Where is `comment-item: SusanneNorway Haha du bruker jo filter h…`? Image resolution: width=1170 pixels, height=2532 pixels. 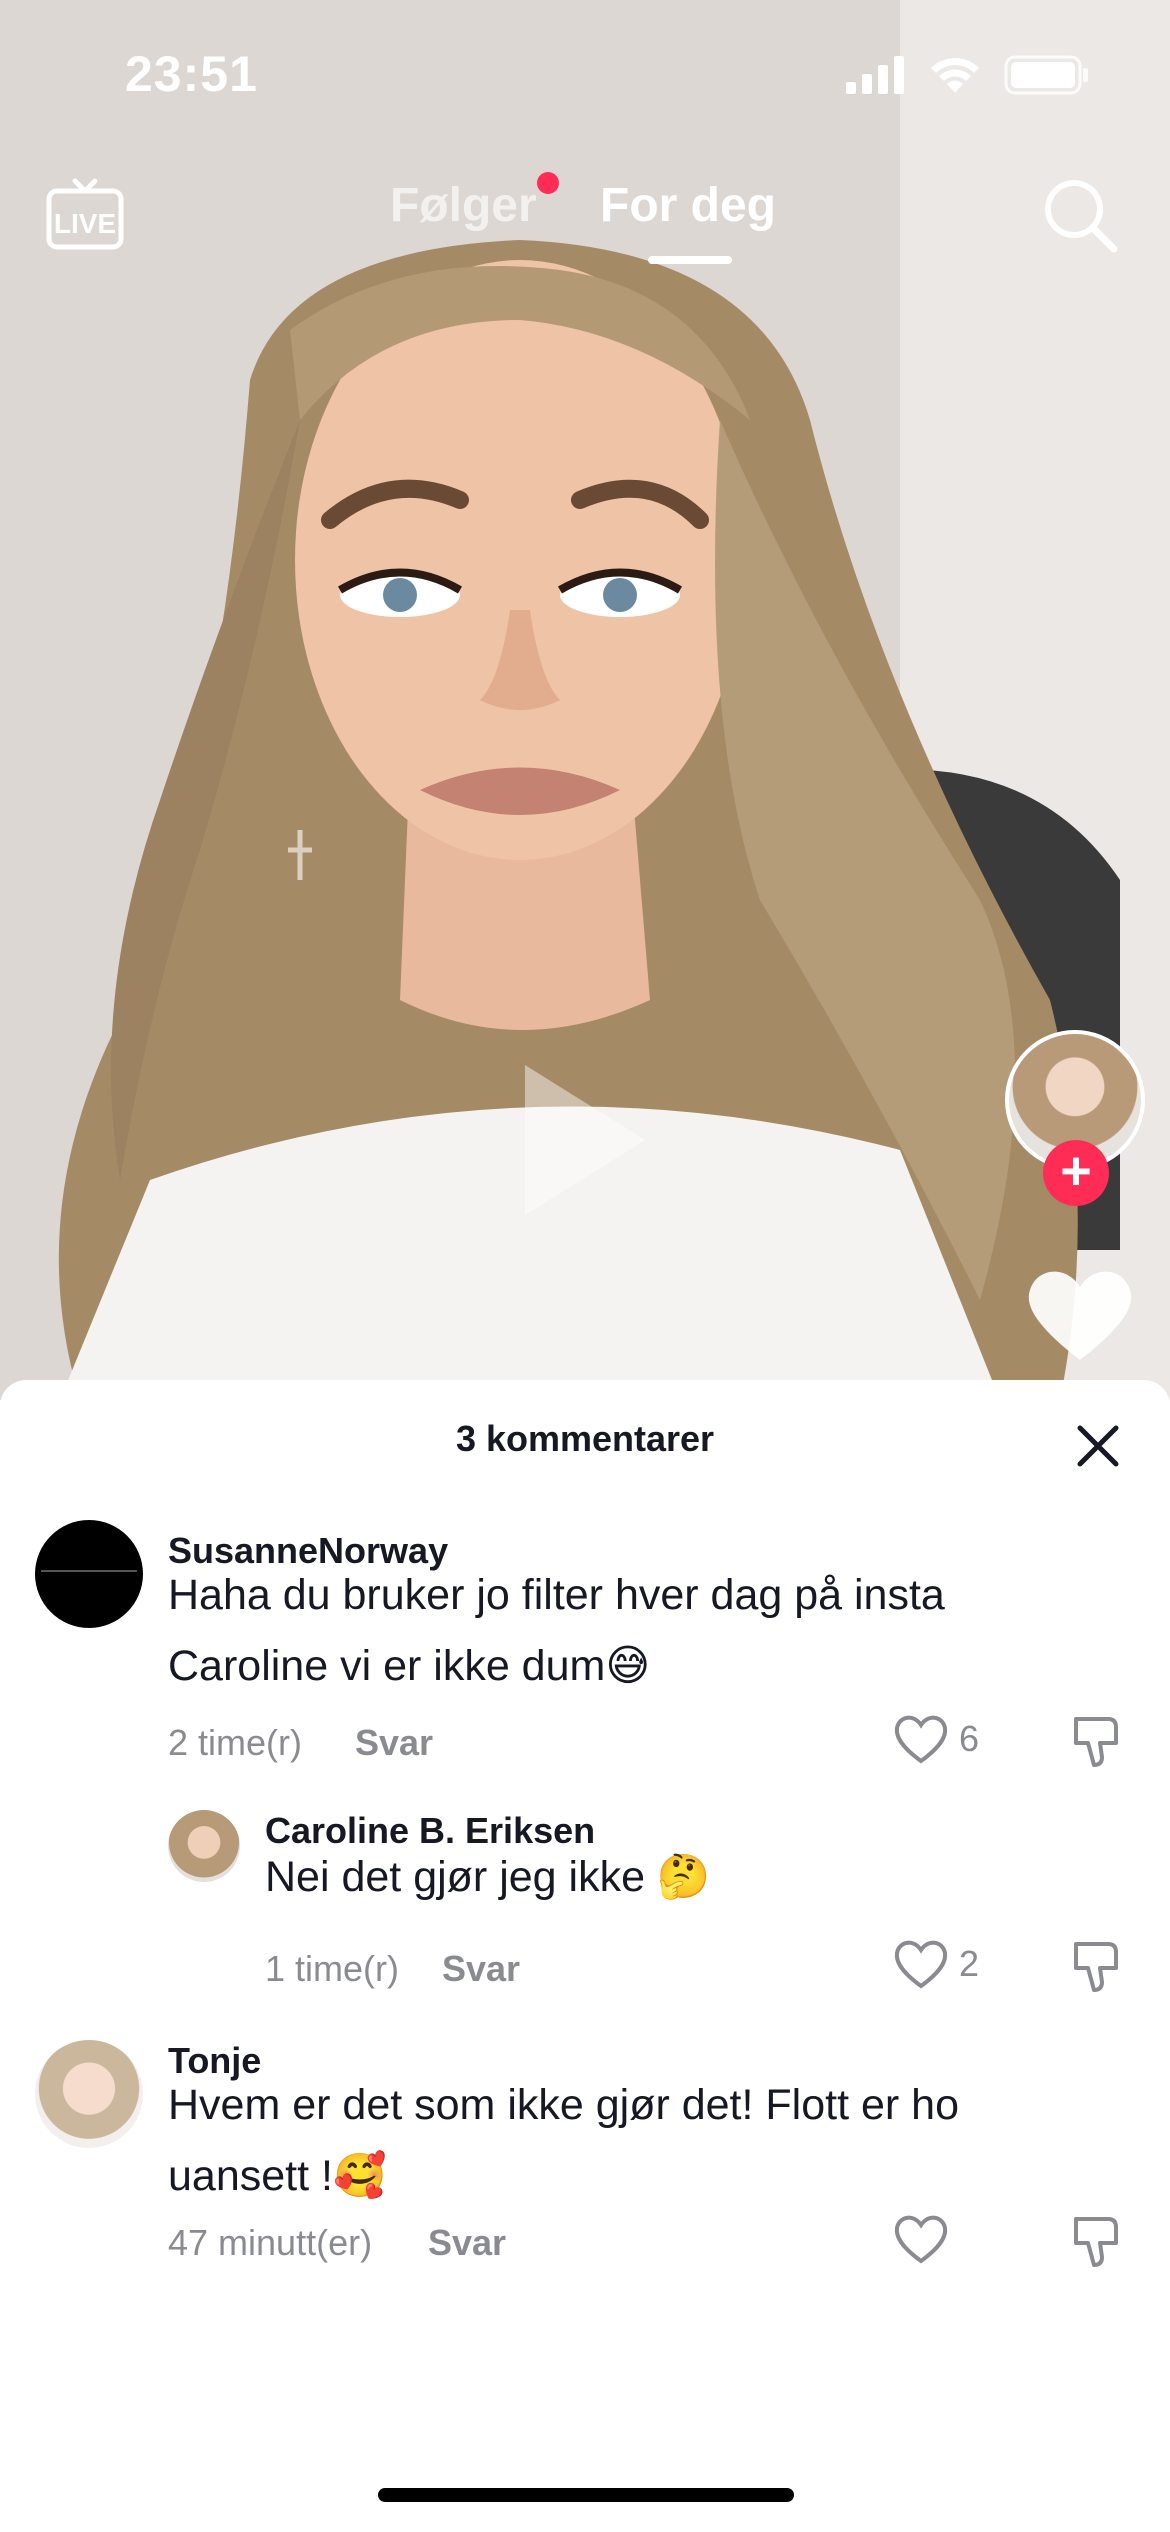
comment-item: SusanneNorway Haha du bruker jo filter h… is located at coordinates (585, 1643).